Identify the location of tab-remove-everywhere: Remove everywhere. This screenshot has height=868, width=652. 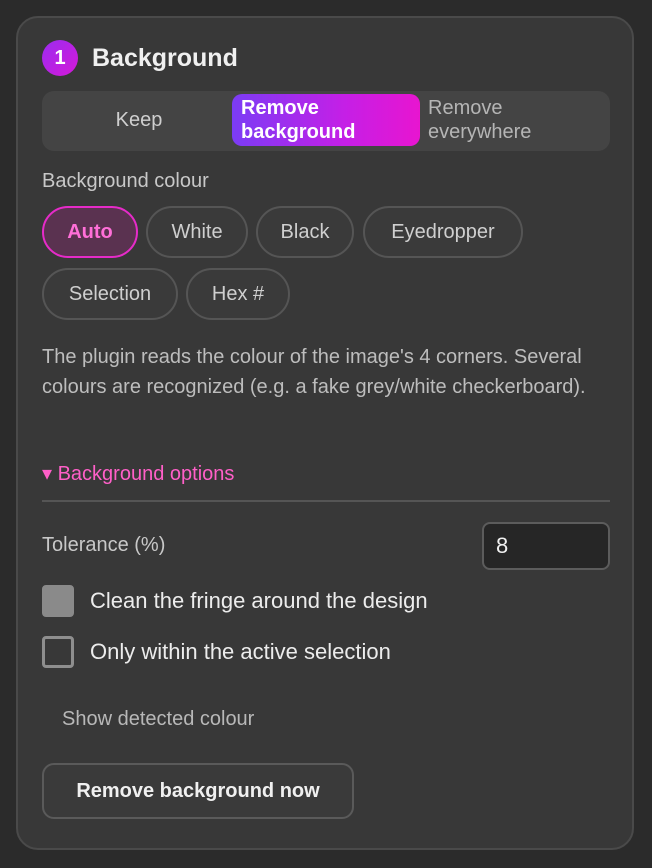
(518, 120).